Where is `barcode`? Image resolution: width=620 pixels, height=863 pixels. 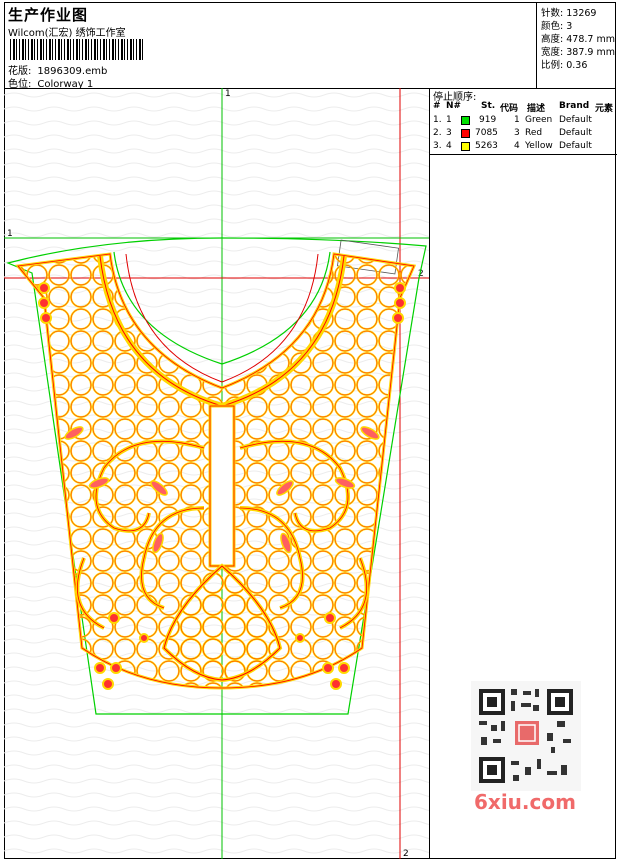 barcode is located at coordinates (77, 49).